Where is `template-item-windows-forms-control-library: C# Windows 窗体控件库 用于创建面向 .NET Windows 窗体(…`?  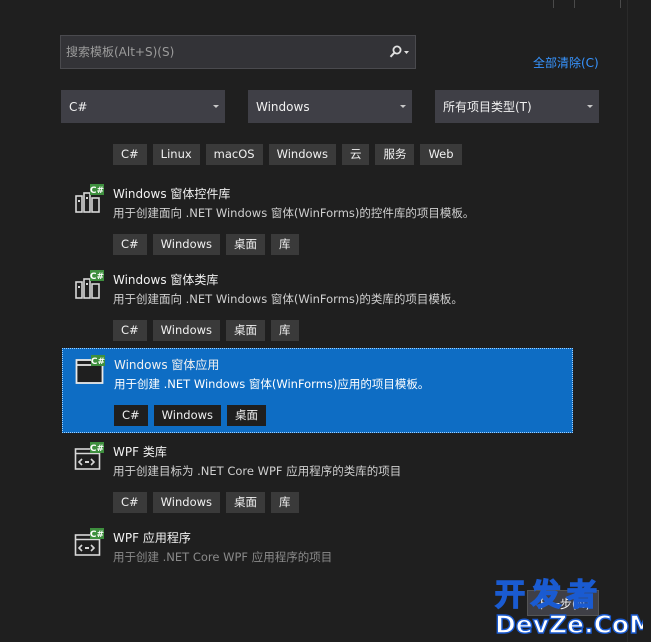 template-item-windows-forms-control-library: C# Windows 窗体控件库 用于创建面向 .NET Windows 窗体(… is located at coordinates (317, 220).